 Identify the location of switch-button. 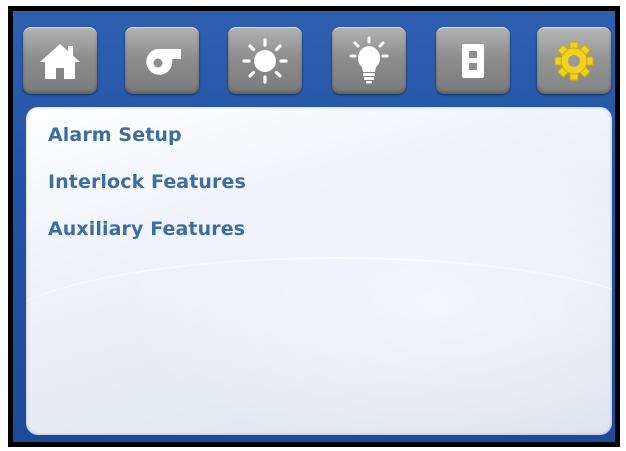
(473, 60).